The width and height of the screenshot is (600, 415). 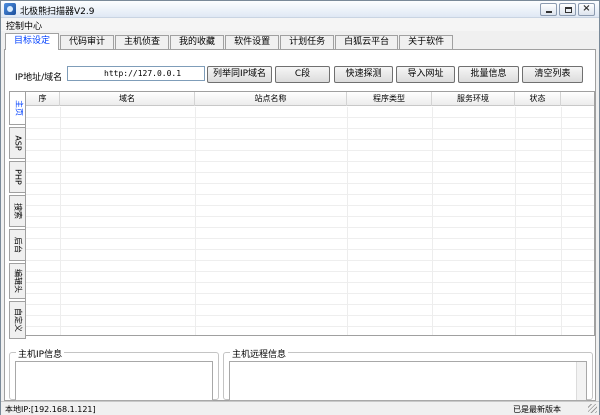 I want to click on column-header-server-env: 服务环境, so click(x=473, y=99).